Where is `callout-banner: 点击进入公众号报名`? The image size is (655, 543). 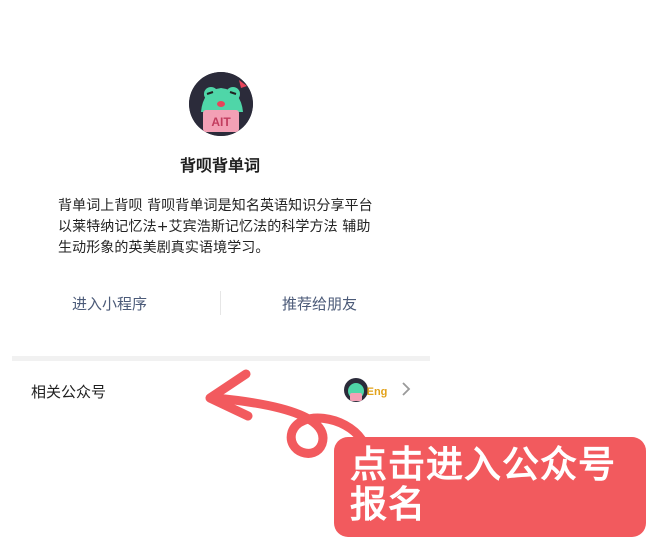 callout-banner: 点击进入公众号报名 is located at coordinates (490, 487).